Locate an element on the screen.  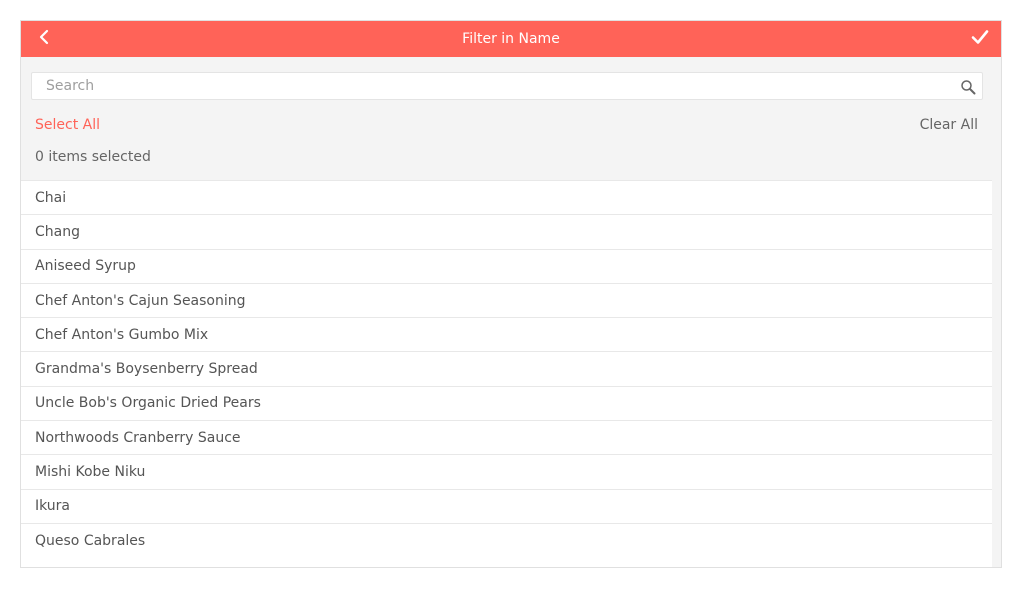
page-title: Filter in Name is located at coordinates (511, 39).